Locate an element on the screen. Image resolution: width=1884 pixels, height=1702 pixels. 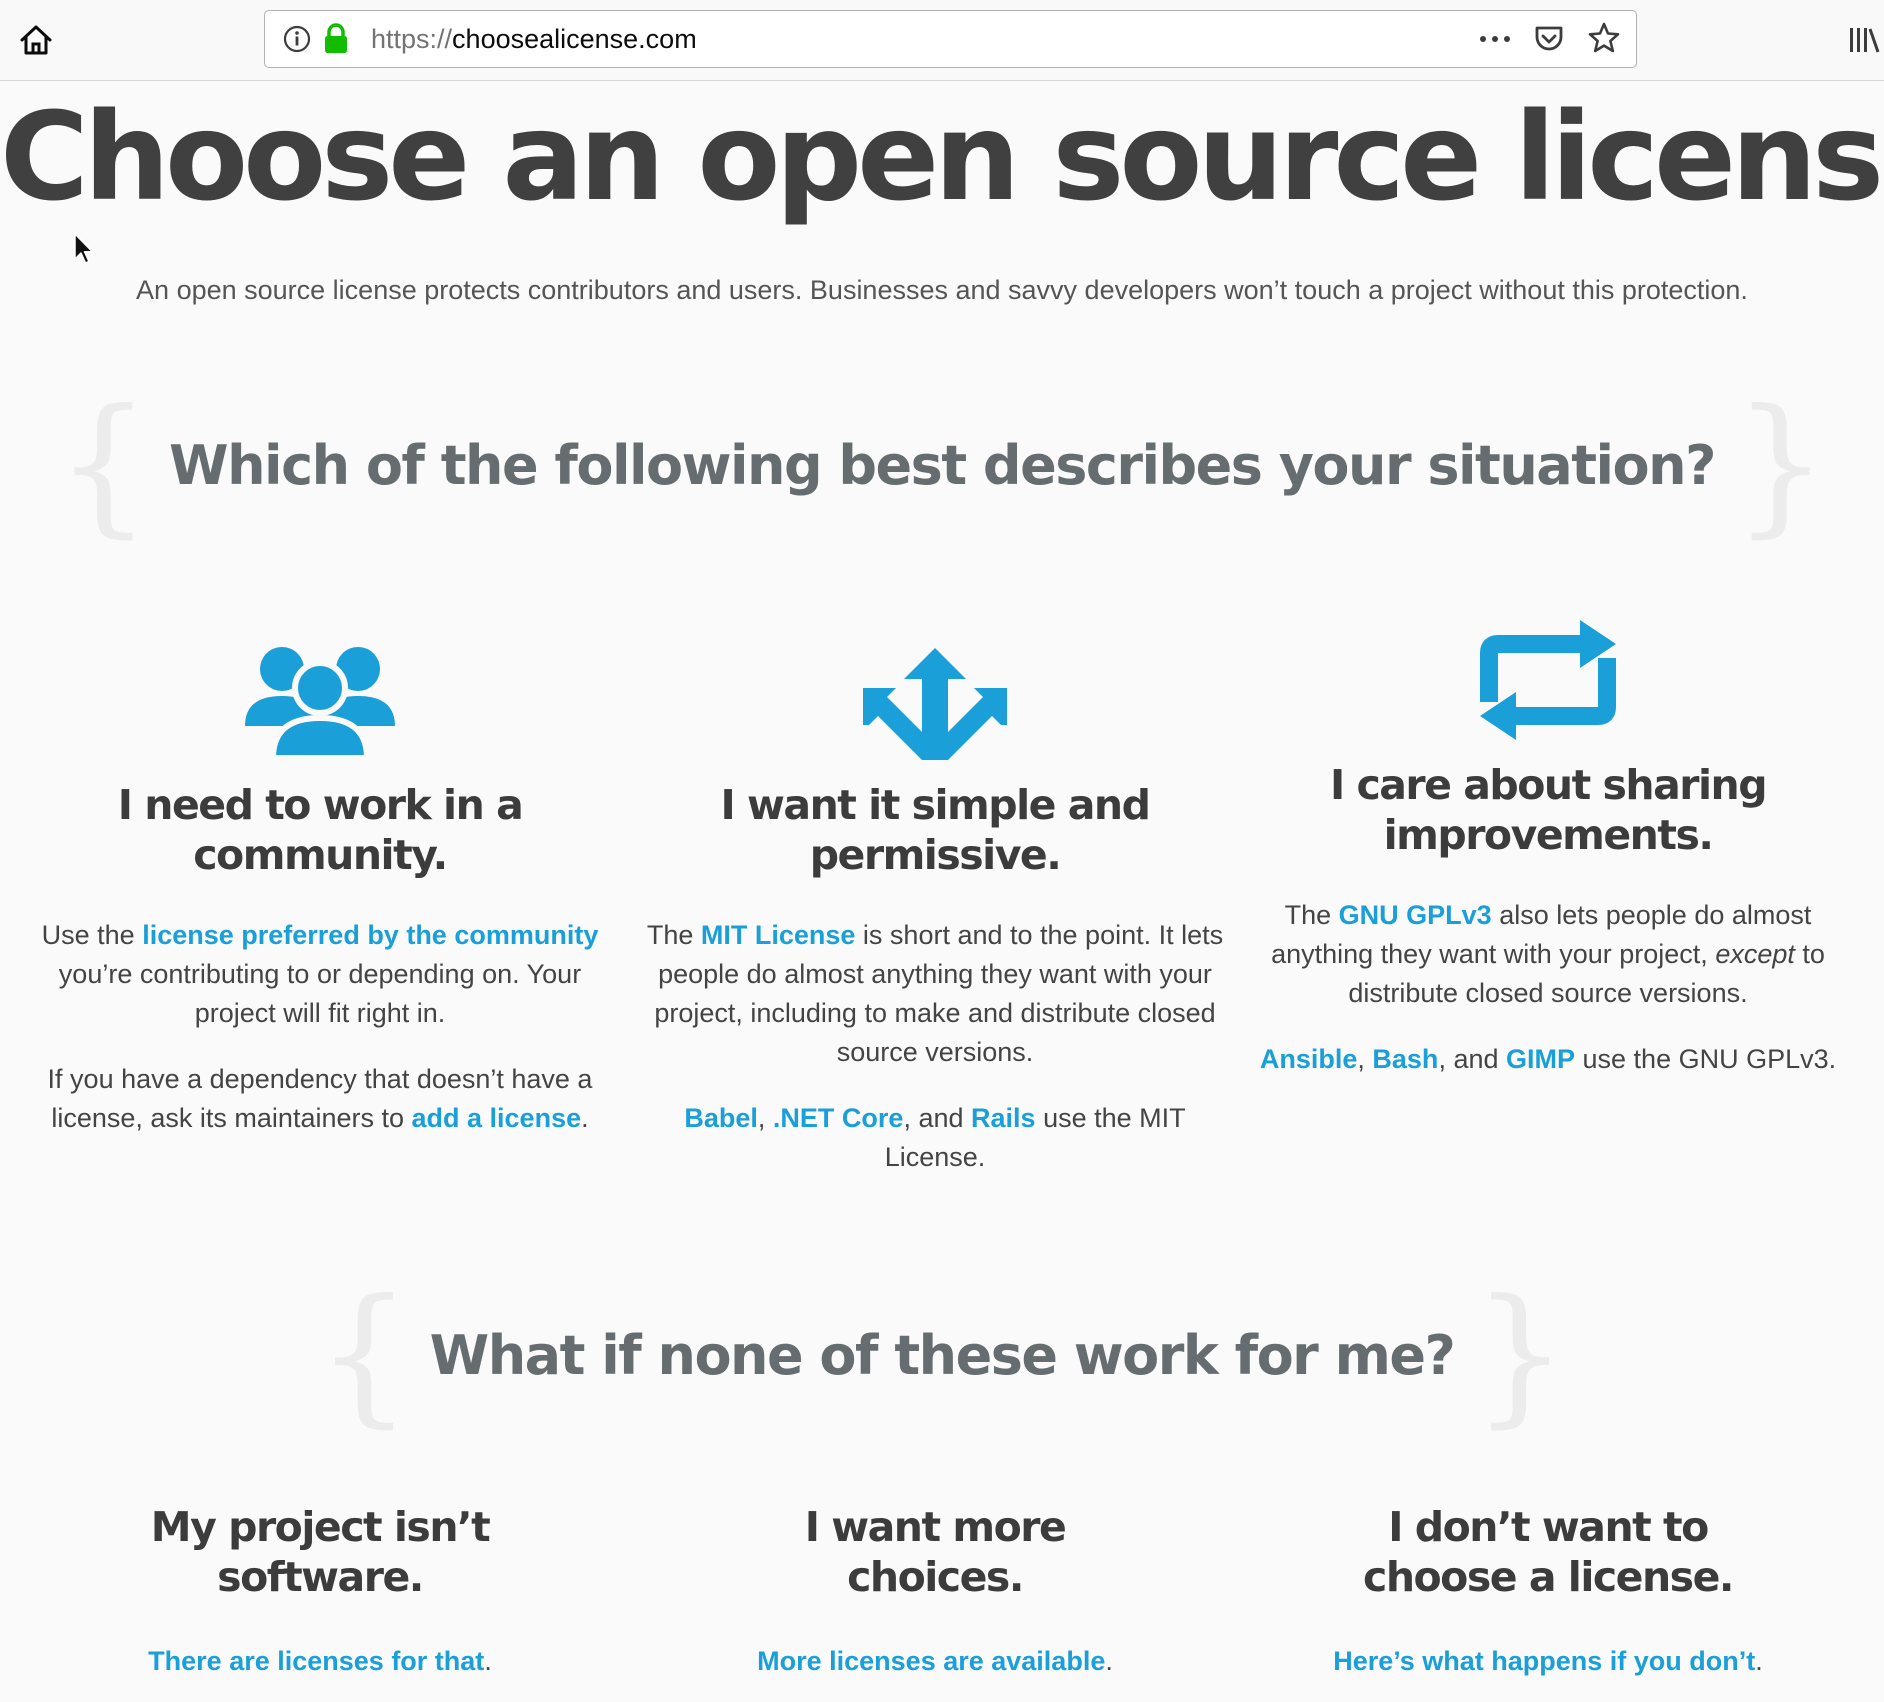
bookmark-star-icon is located at coordinates (1604, 38).